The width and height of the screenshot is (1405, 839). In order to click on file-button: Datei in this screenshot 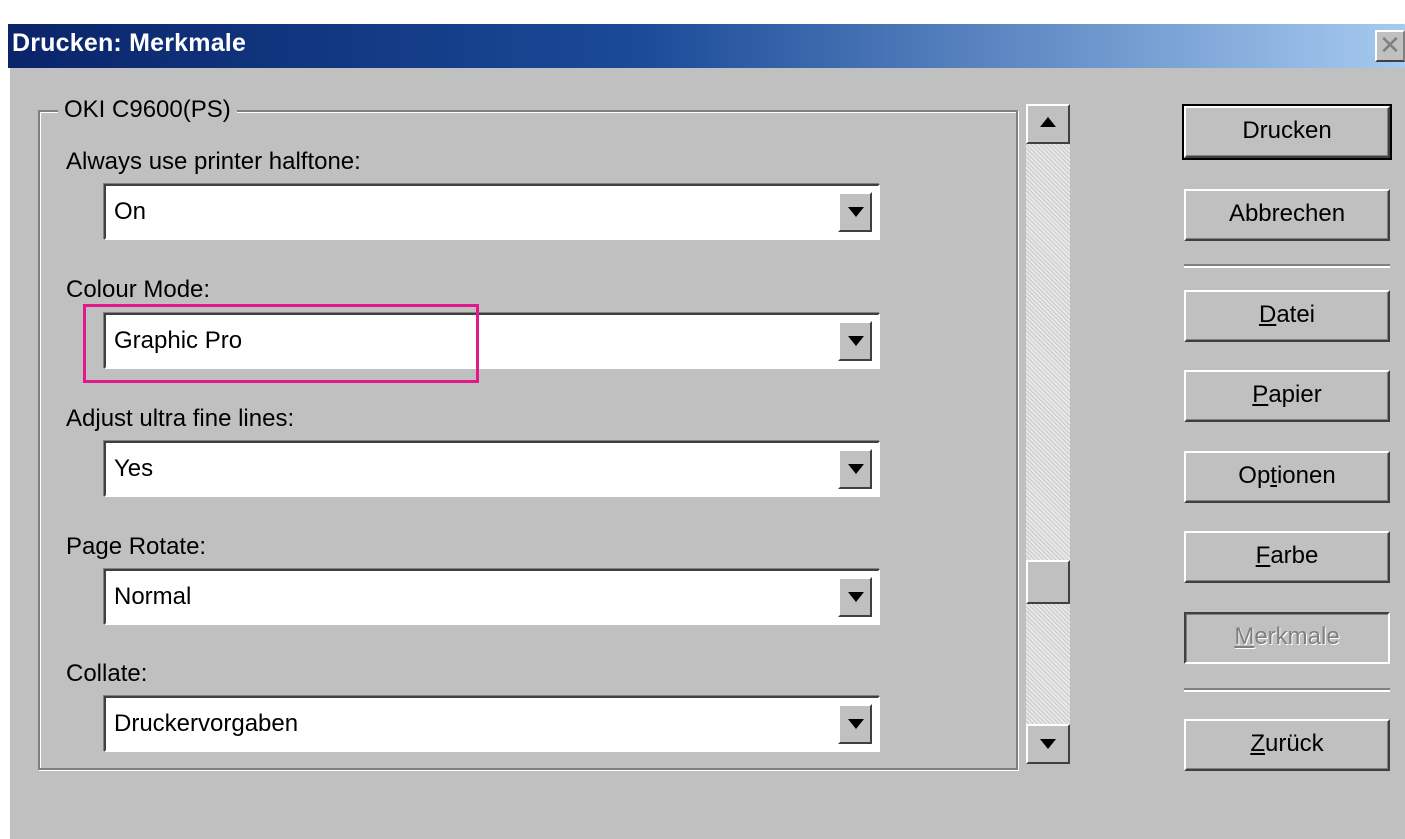, I will do `click(1287, 316)`.